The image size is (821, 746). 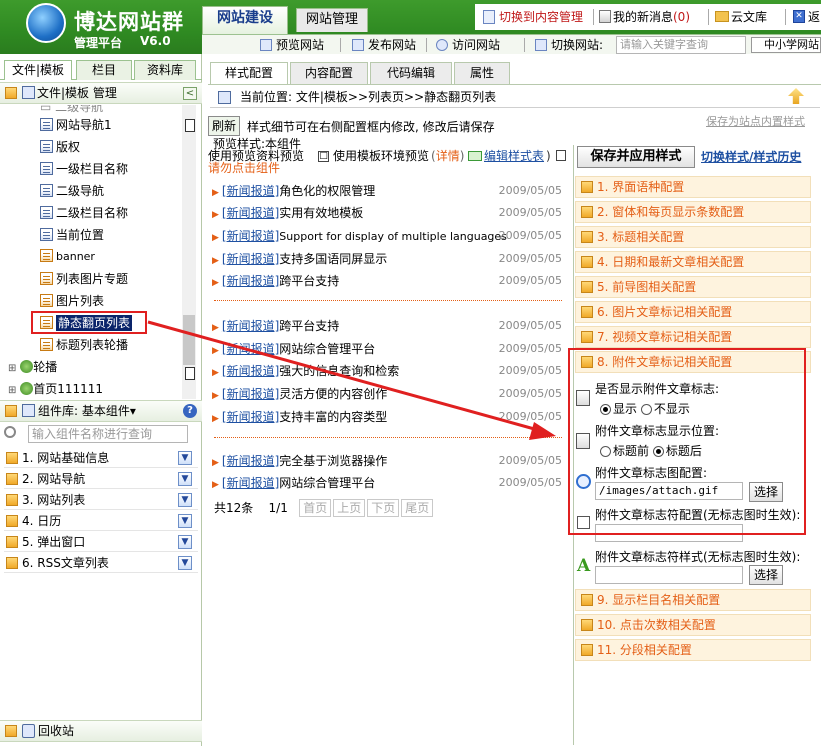 I want to click on component-search-input: 输入组件名称进行查询, so click(x=108, y=434).